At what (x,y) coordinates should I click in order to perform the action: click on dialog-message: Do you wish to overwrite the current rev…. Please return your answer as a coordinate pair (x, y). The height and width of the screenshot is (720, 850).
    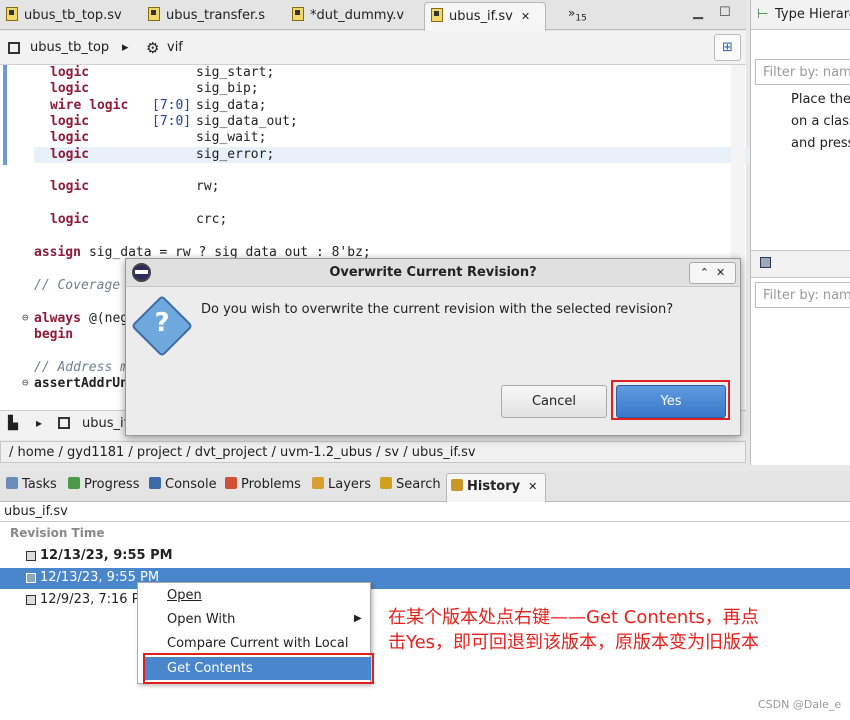
    Looking at the image, I should click on (437, 309).